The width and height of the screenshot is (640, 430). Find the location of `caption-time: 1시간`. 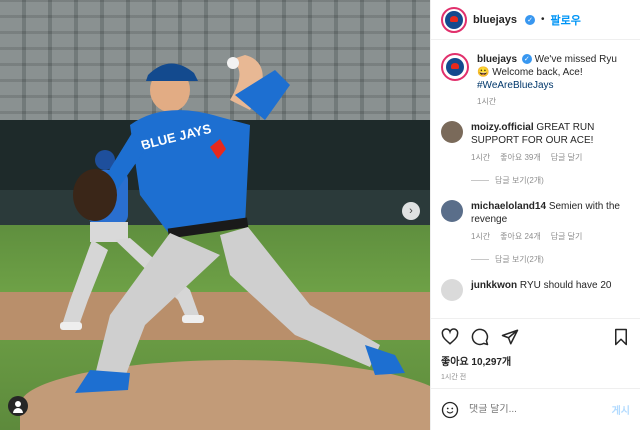

caption-time: 1시간 is located at coordinates (487, 101).